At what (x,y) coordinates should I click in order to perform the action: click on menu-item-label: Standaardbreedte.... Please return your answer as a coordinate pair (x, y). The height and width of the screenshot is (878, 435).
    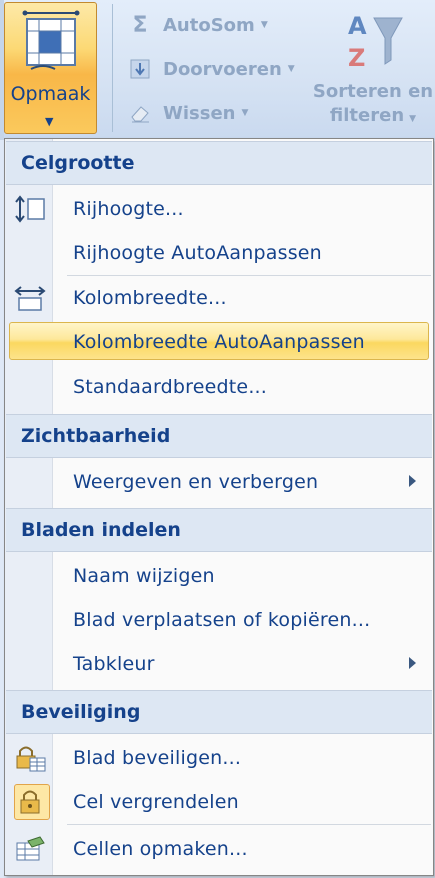
    Looking at the image, I should click on (170, 387).